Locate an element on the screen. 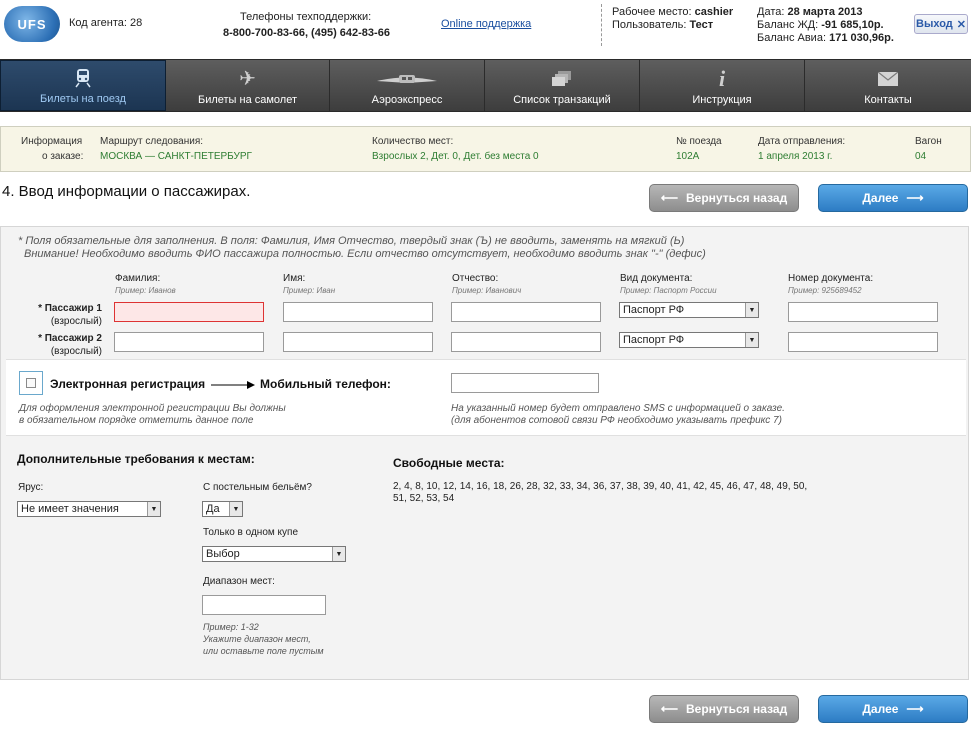 The height and width of the screenshot is (736, 977). patronymic-example: Пример: Иванович is located at coordinates (487, 290).